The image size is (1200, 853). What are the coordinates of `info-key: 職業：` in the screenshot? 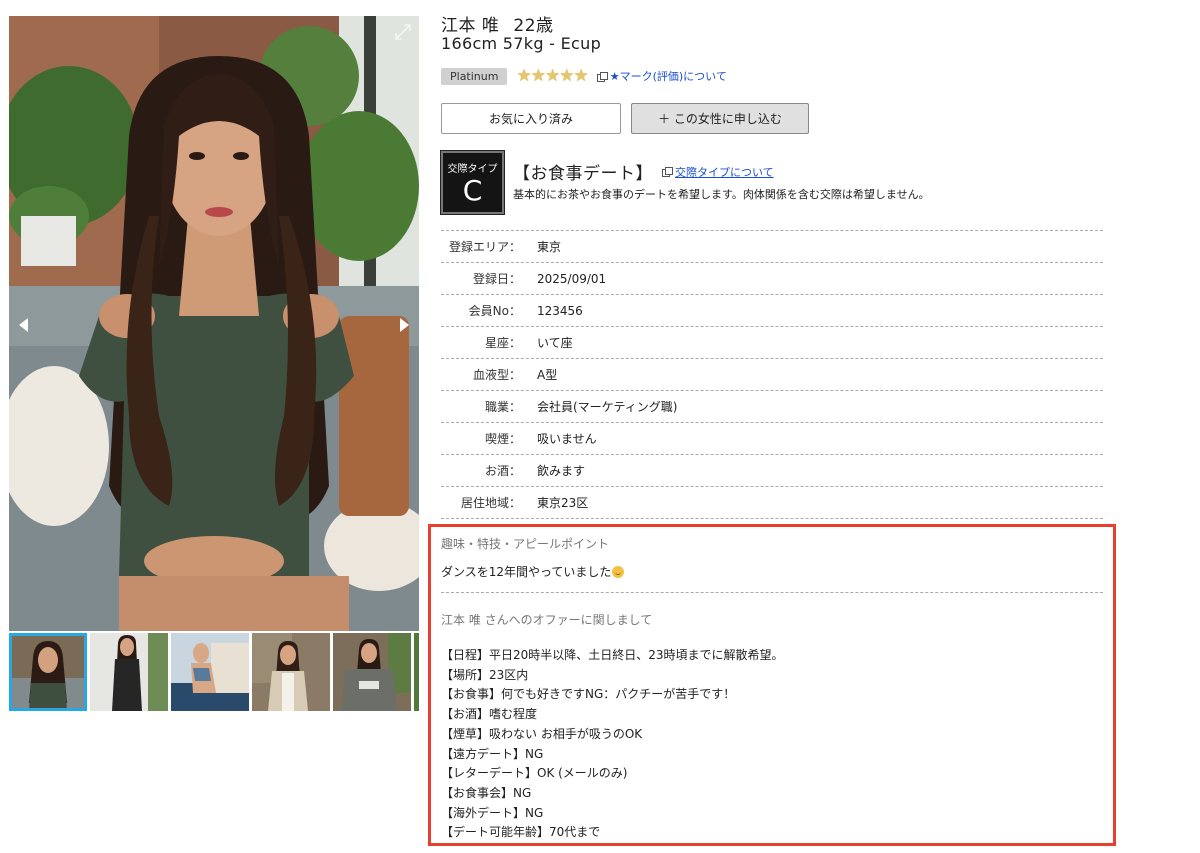 It's located at (502, 407).